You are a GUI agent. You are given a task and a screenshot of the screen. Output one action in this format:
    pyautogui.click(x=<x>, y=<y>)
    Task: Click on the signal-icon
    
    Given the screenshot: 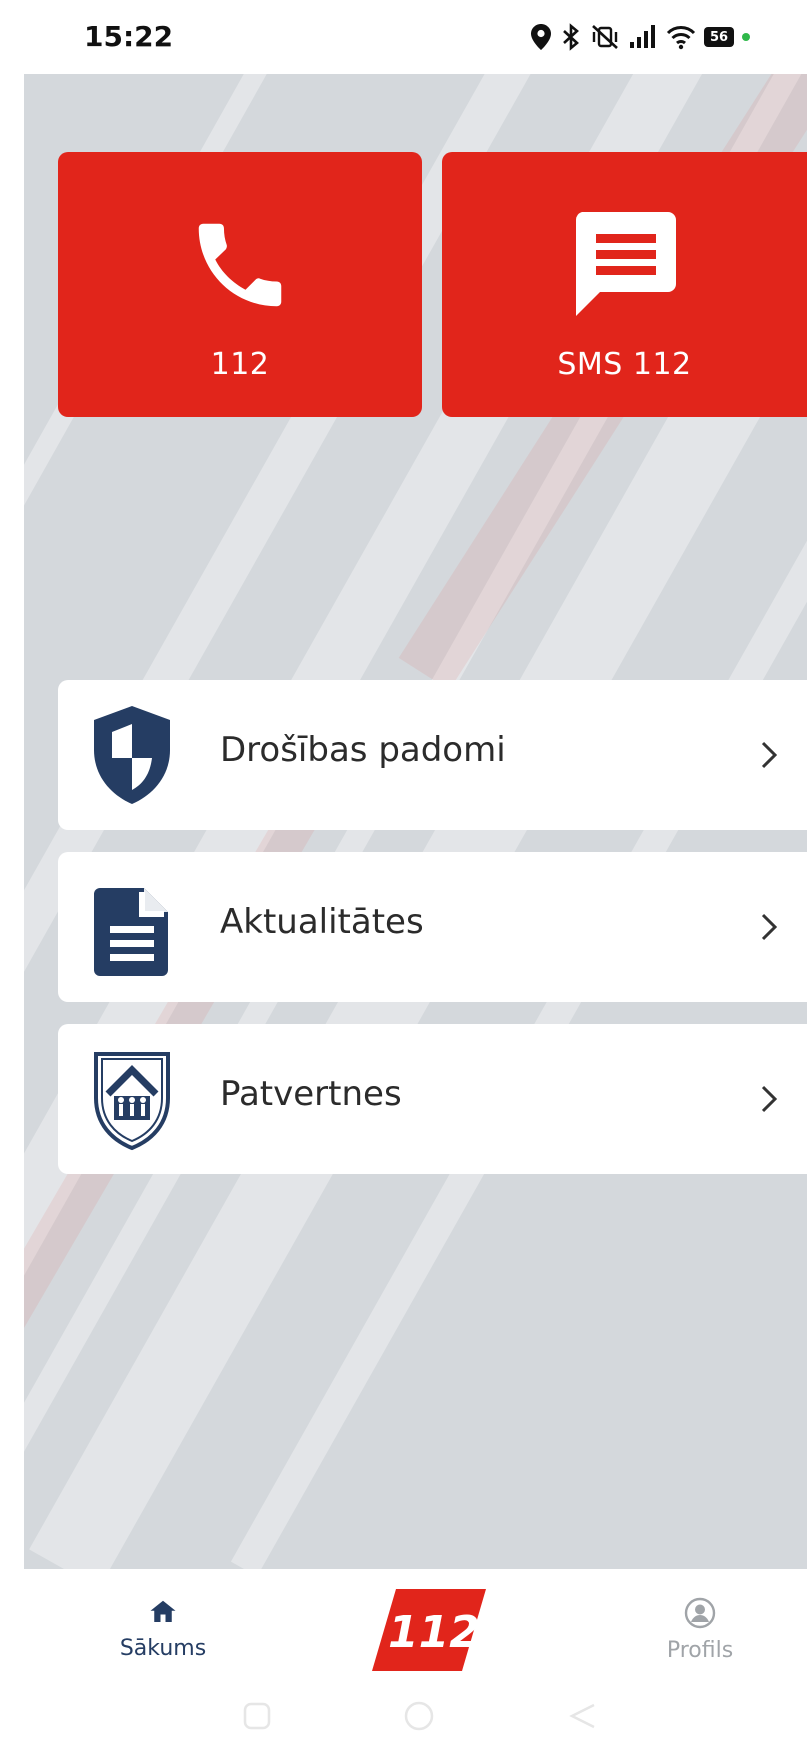 What is the action you would take?
    pyautogui.click(x=642, y=36)
    